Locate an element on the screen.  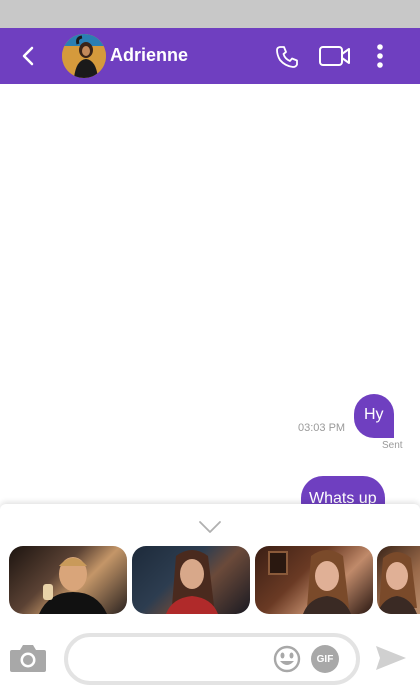
chat-header: Adrienne is located at coordinates (210, 56).